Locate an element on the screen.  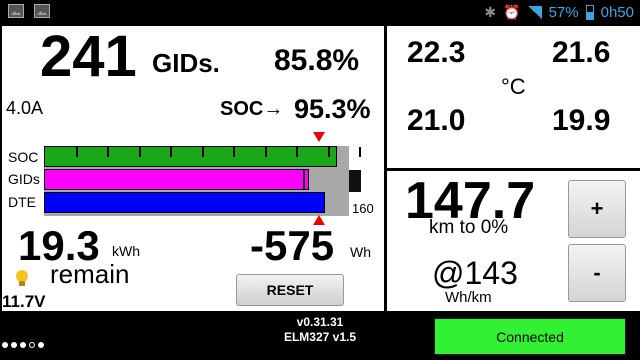
increase-button: + is located at coordinates (597, 209).